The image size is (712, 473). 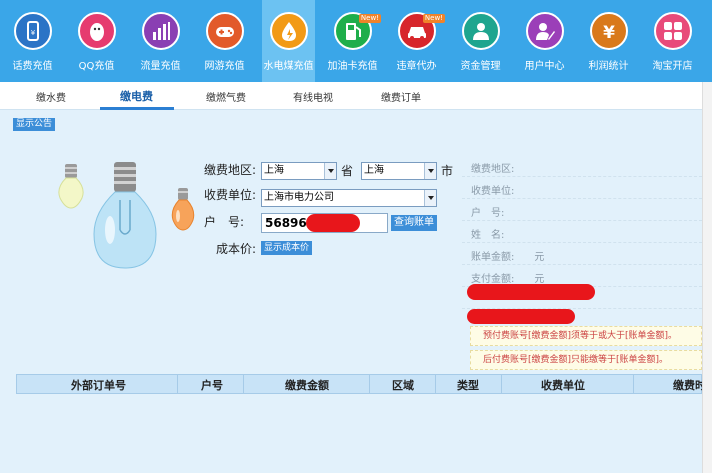 What do you see at coordinates (288, 66) in the screenshot?
I see `nav-label: 水电煤充值` at bounding box center [288, 66].